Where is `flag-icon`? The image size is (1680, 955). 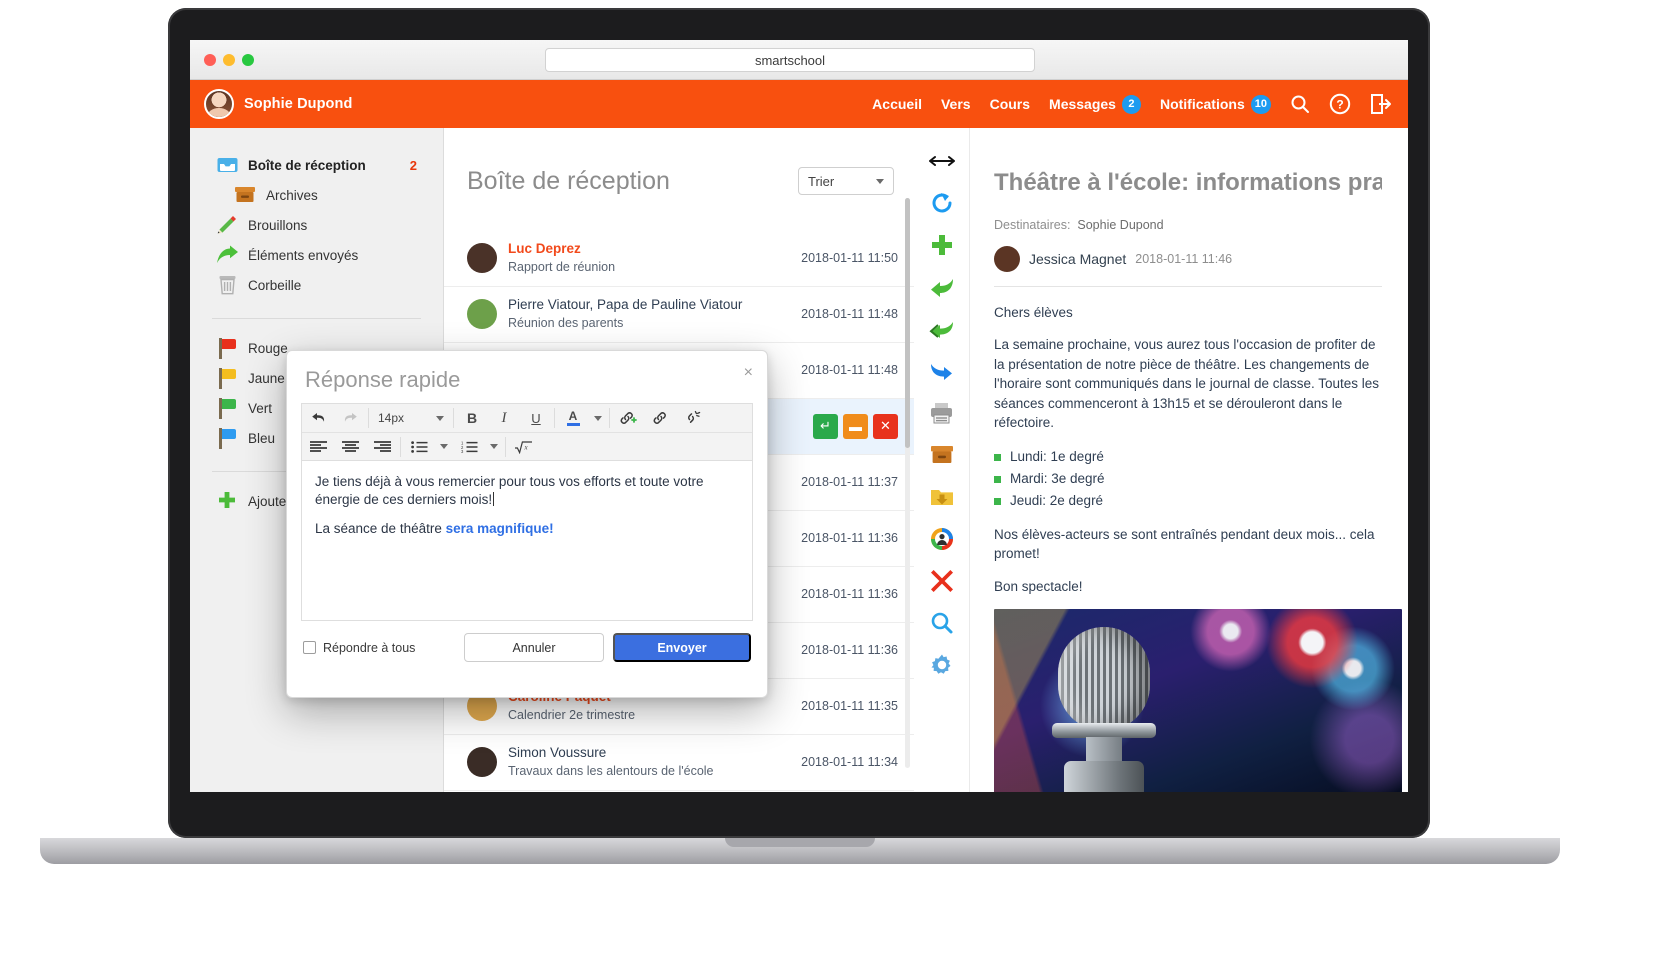 flag-icon is located at coordinates (227, 378).